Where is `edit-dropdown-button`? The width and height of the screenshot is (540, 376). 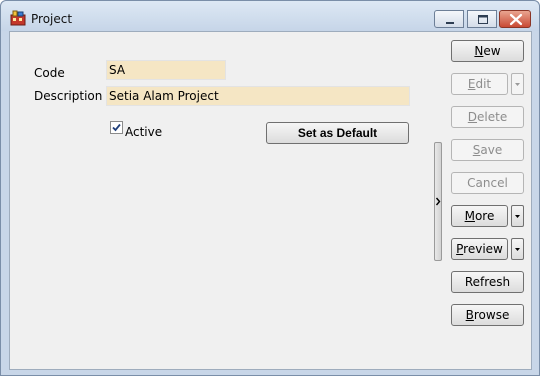
edit-dropdown-button is located at coordinates (517, 84).